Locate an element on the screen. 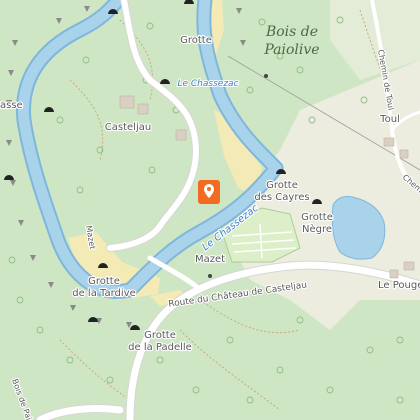 The image size is (420, 420). place-label: Le Pouge is located at coordinates (399, 285).